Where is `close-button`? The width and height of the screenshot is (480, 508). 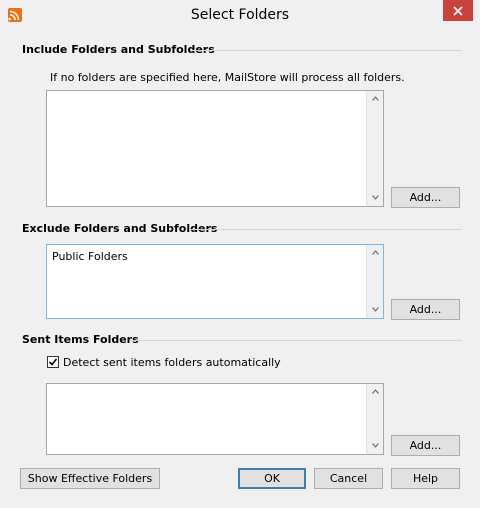
close-button is located at coordinates (458, 10).